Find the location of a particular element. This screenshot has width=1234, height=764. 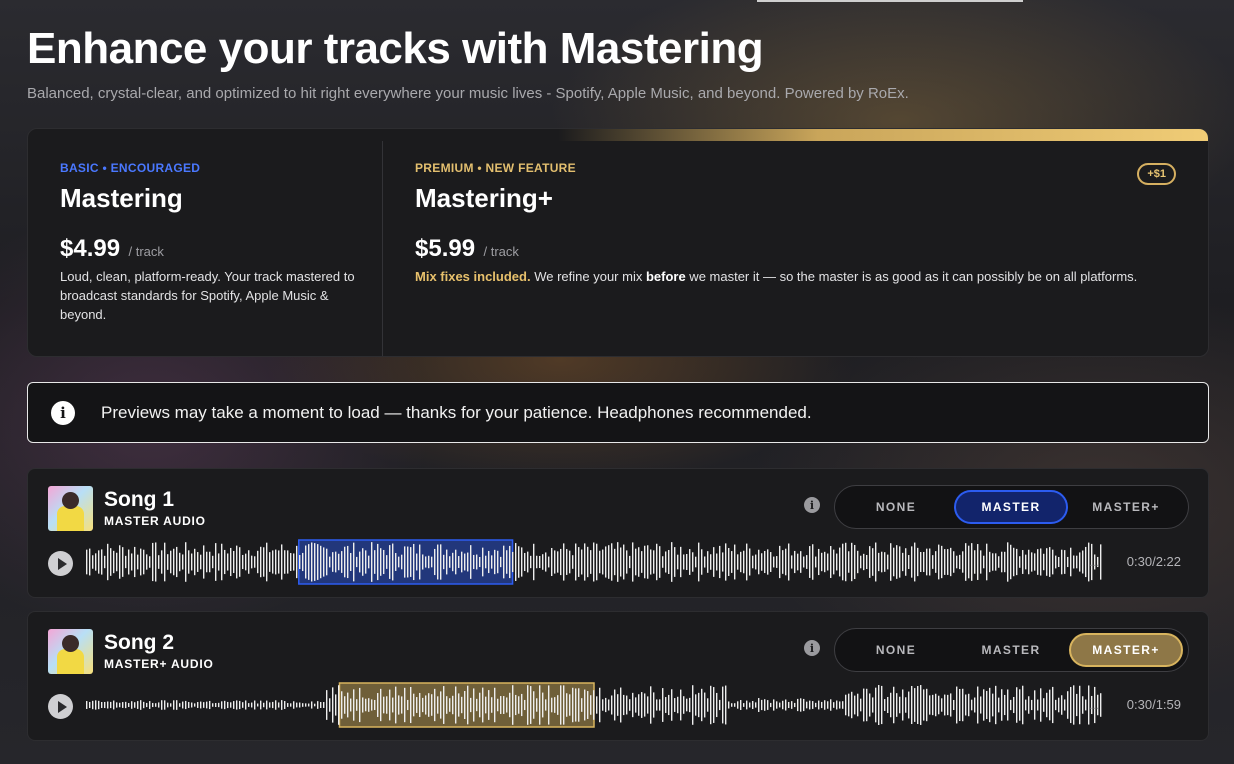

play-icon is located at coordinates (62, 563).